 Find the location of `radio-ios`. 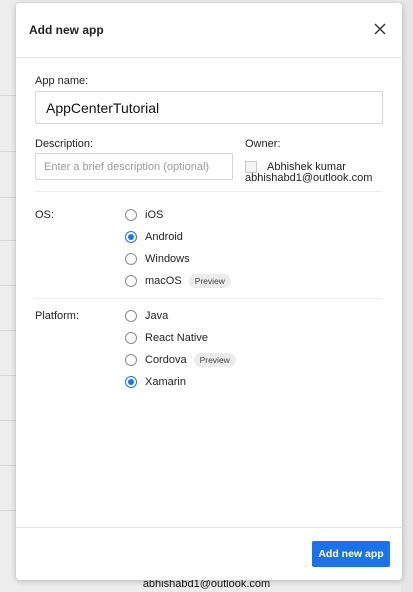

radio-ios is located at coordinates (131, 215).